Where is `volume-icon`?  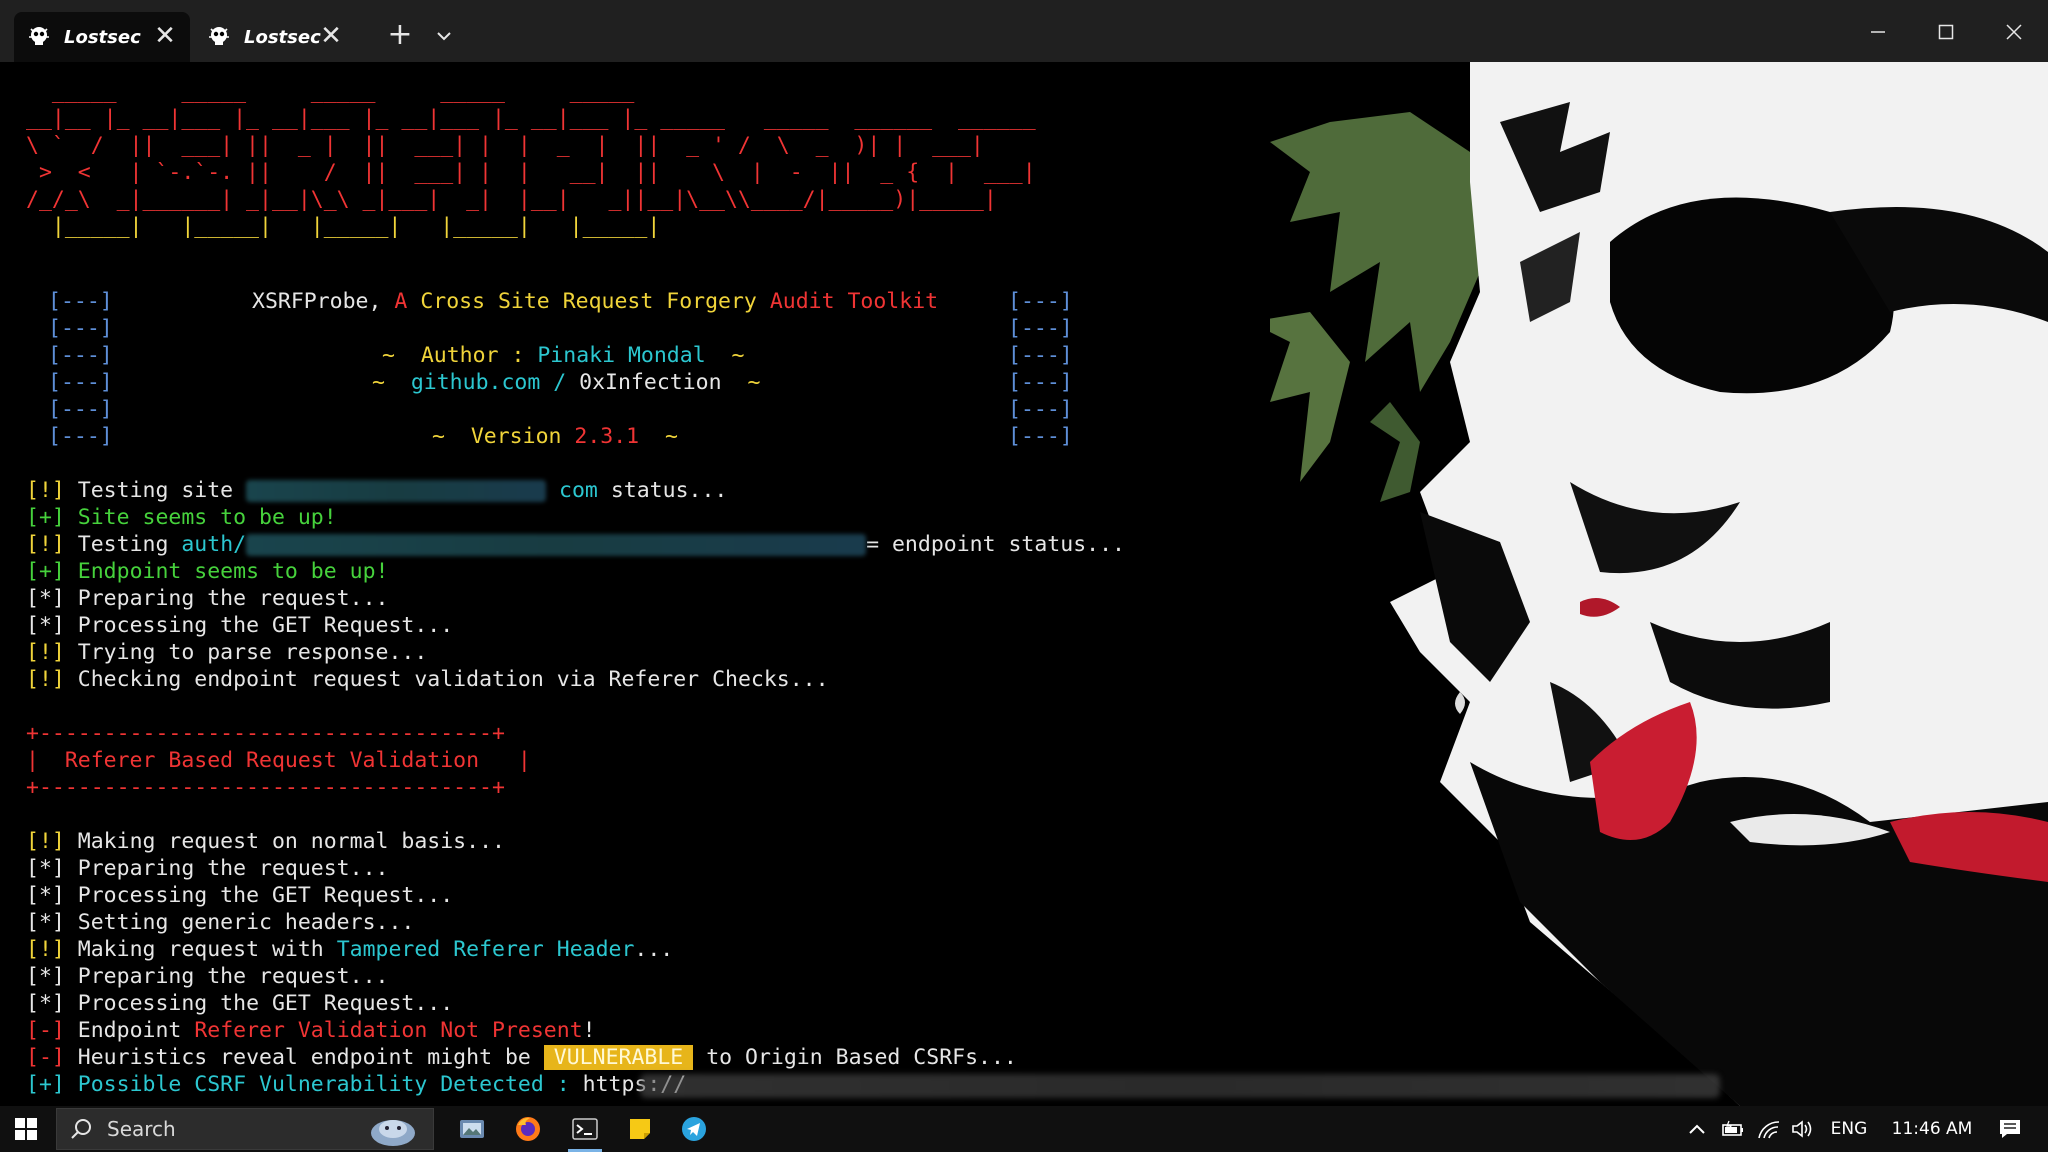 volume-icon is located at coordinates (1802, 1129).